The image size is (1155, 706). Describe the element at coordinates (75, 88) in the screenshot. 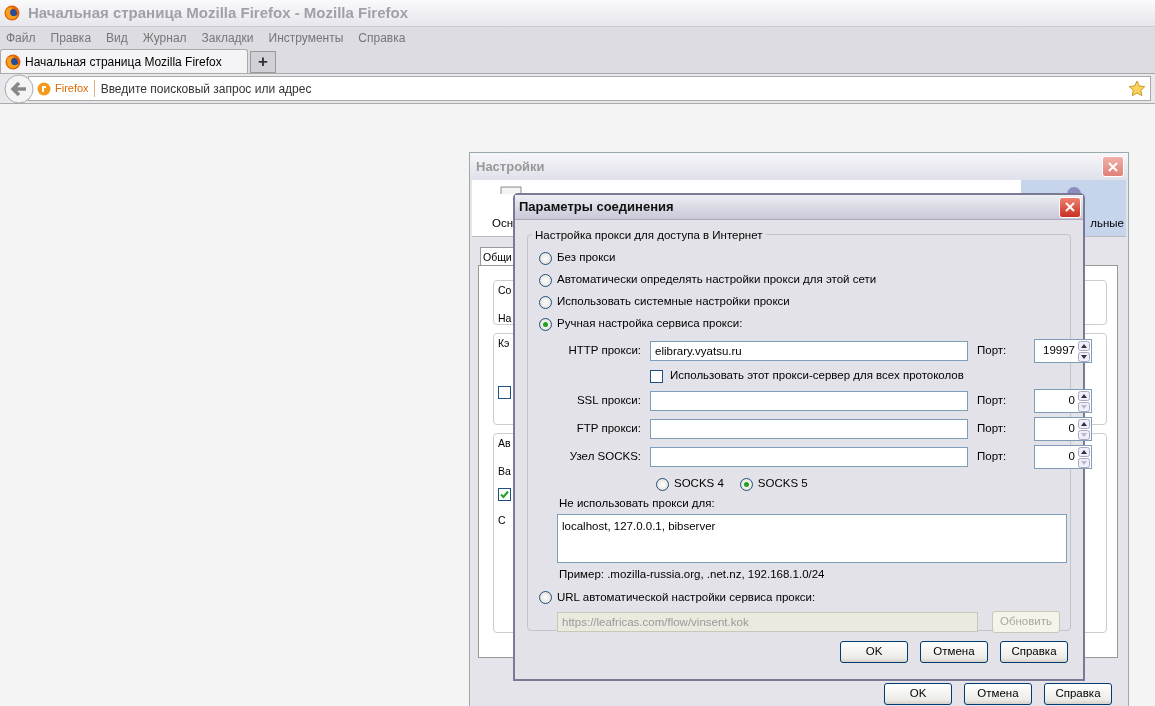

I see `identity-label: Firefox` at that location.